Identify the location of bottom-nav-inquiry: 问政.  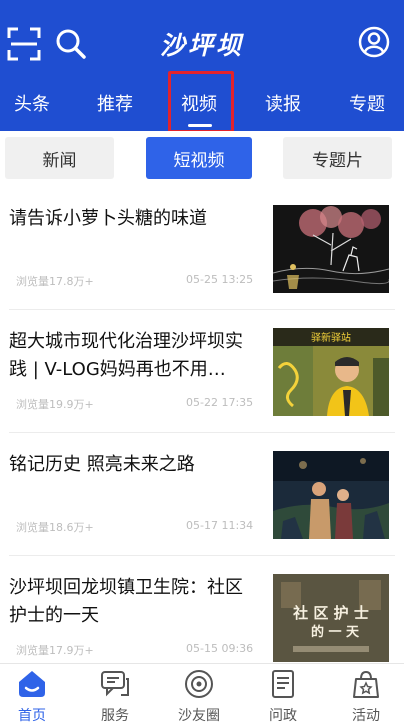
(283, 693).